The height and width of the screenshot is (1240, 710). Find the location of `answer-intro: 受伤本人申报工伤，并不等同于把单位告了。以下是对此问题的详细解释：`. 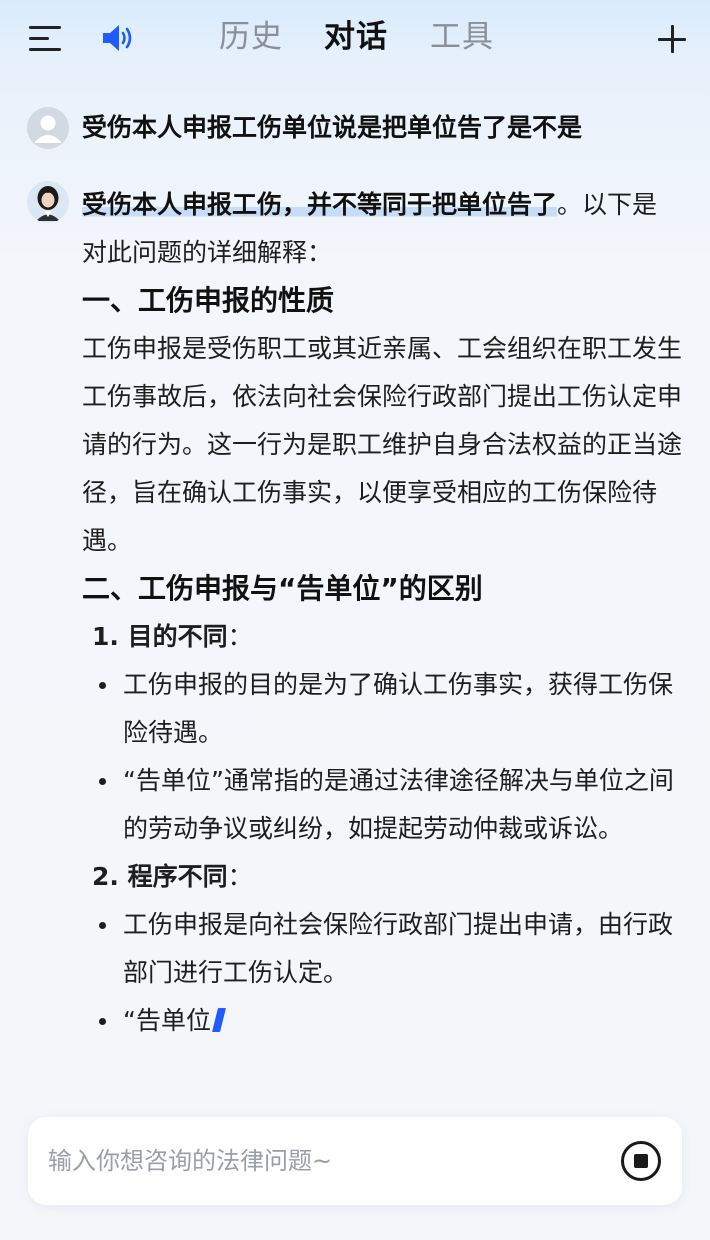

answer-intro: 受伤本人申报工伤，并不等同于把单位告了。以下是对此问题的详细解释： is located at coordinates (382, 229).